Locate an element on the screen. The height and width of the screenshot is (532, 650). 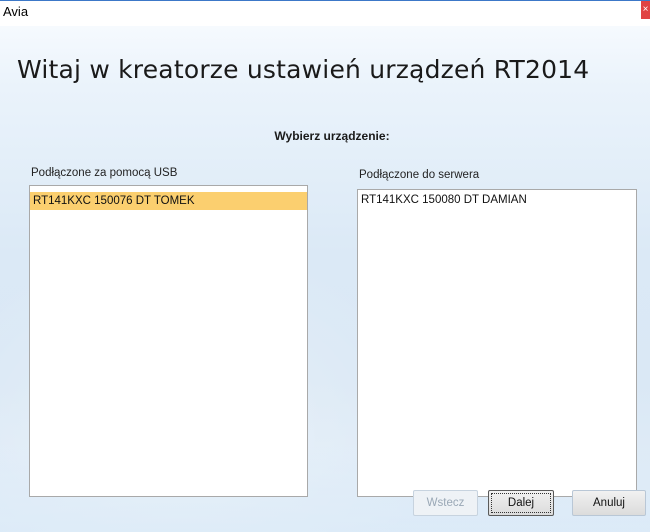
choose-device-label: Wybierz urządzenie: is located at coordinates (325, 136).